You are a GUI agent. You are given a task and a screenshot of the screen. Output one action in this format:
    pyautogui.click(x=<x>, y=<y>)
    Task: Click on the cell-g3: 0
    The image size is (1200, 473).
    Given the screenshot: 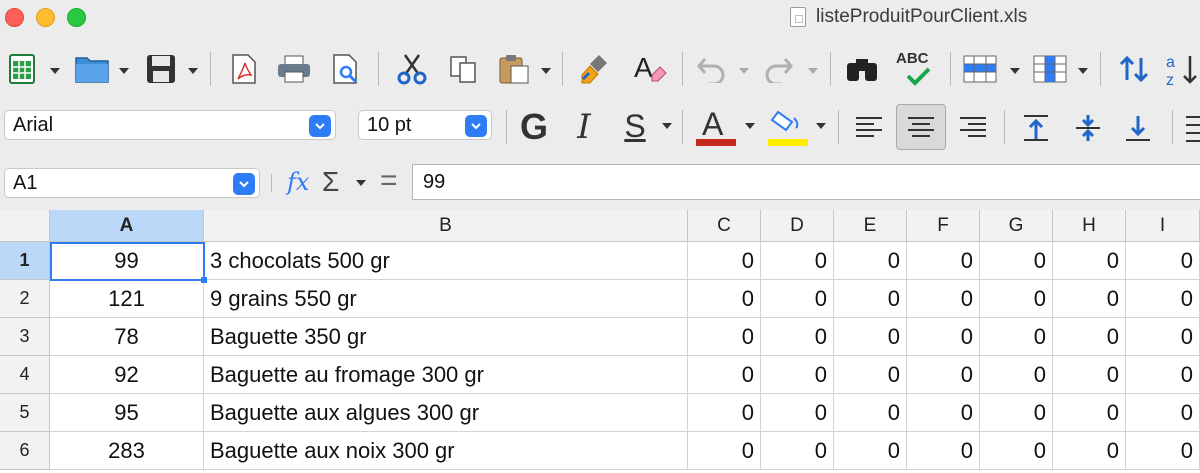 What is the action you would take?
    pyautogui.click(x=1016, y=337)
    